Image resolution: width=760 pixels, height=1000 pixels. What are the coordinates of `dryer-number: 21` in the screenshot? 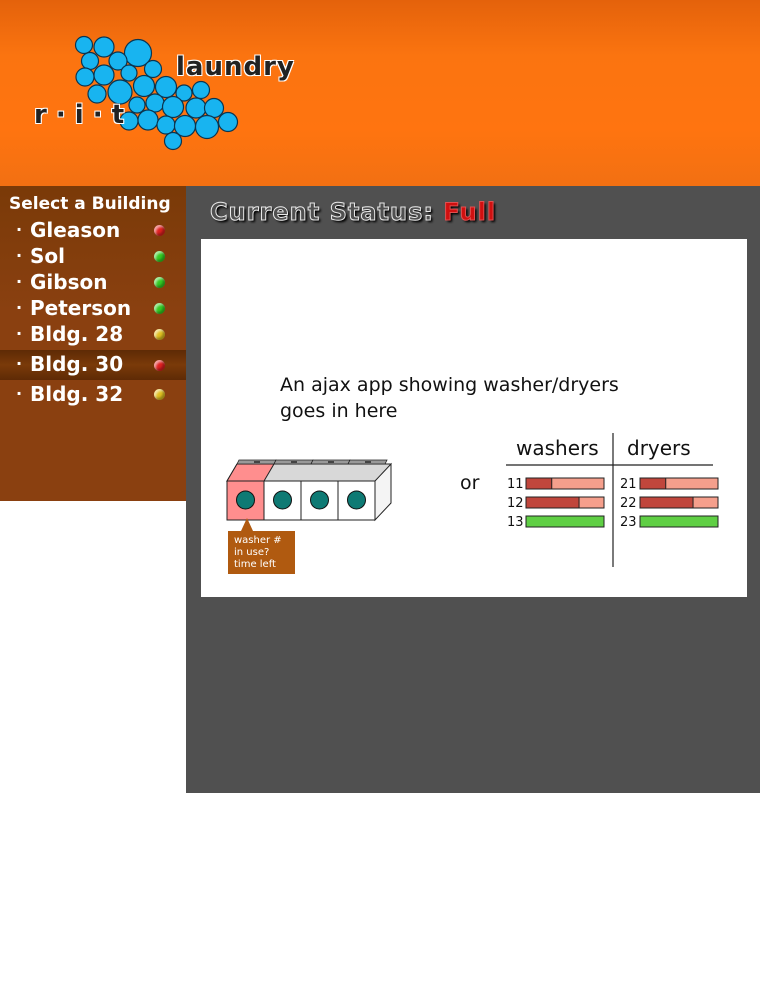 It's located at (628, 484).